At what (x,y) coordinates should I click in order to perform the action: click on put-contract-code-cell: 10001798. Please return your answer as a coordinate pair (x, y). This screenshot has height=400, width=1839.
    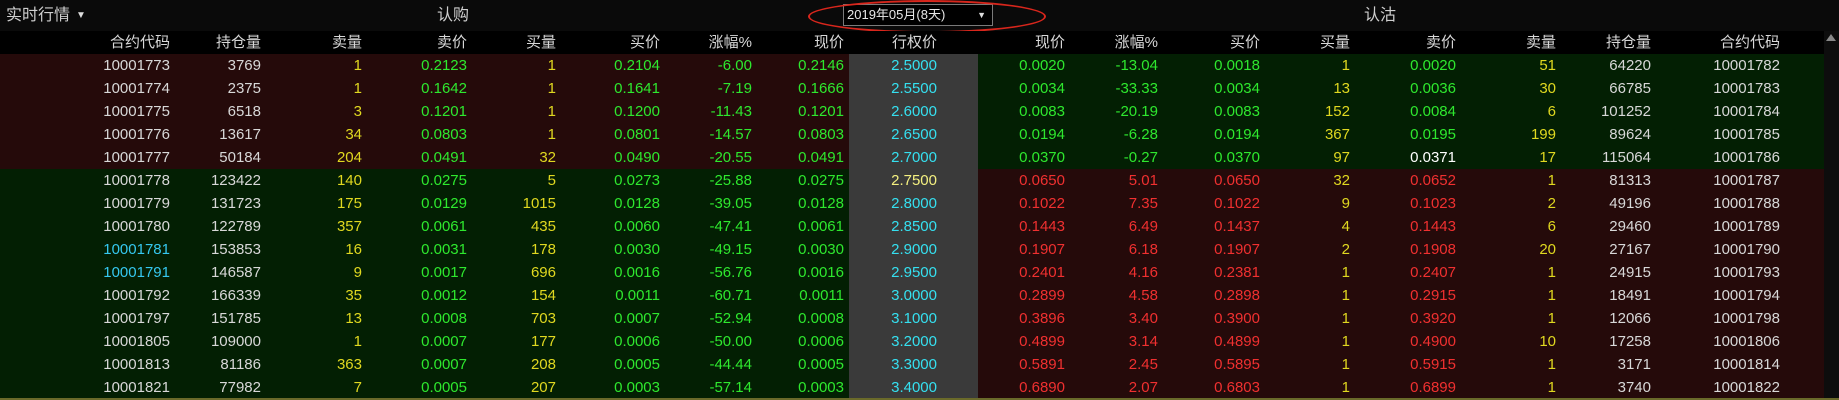
    Looking at the image, I should click on (1746, 318).